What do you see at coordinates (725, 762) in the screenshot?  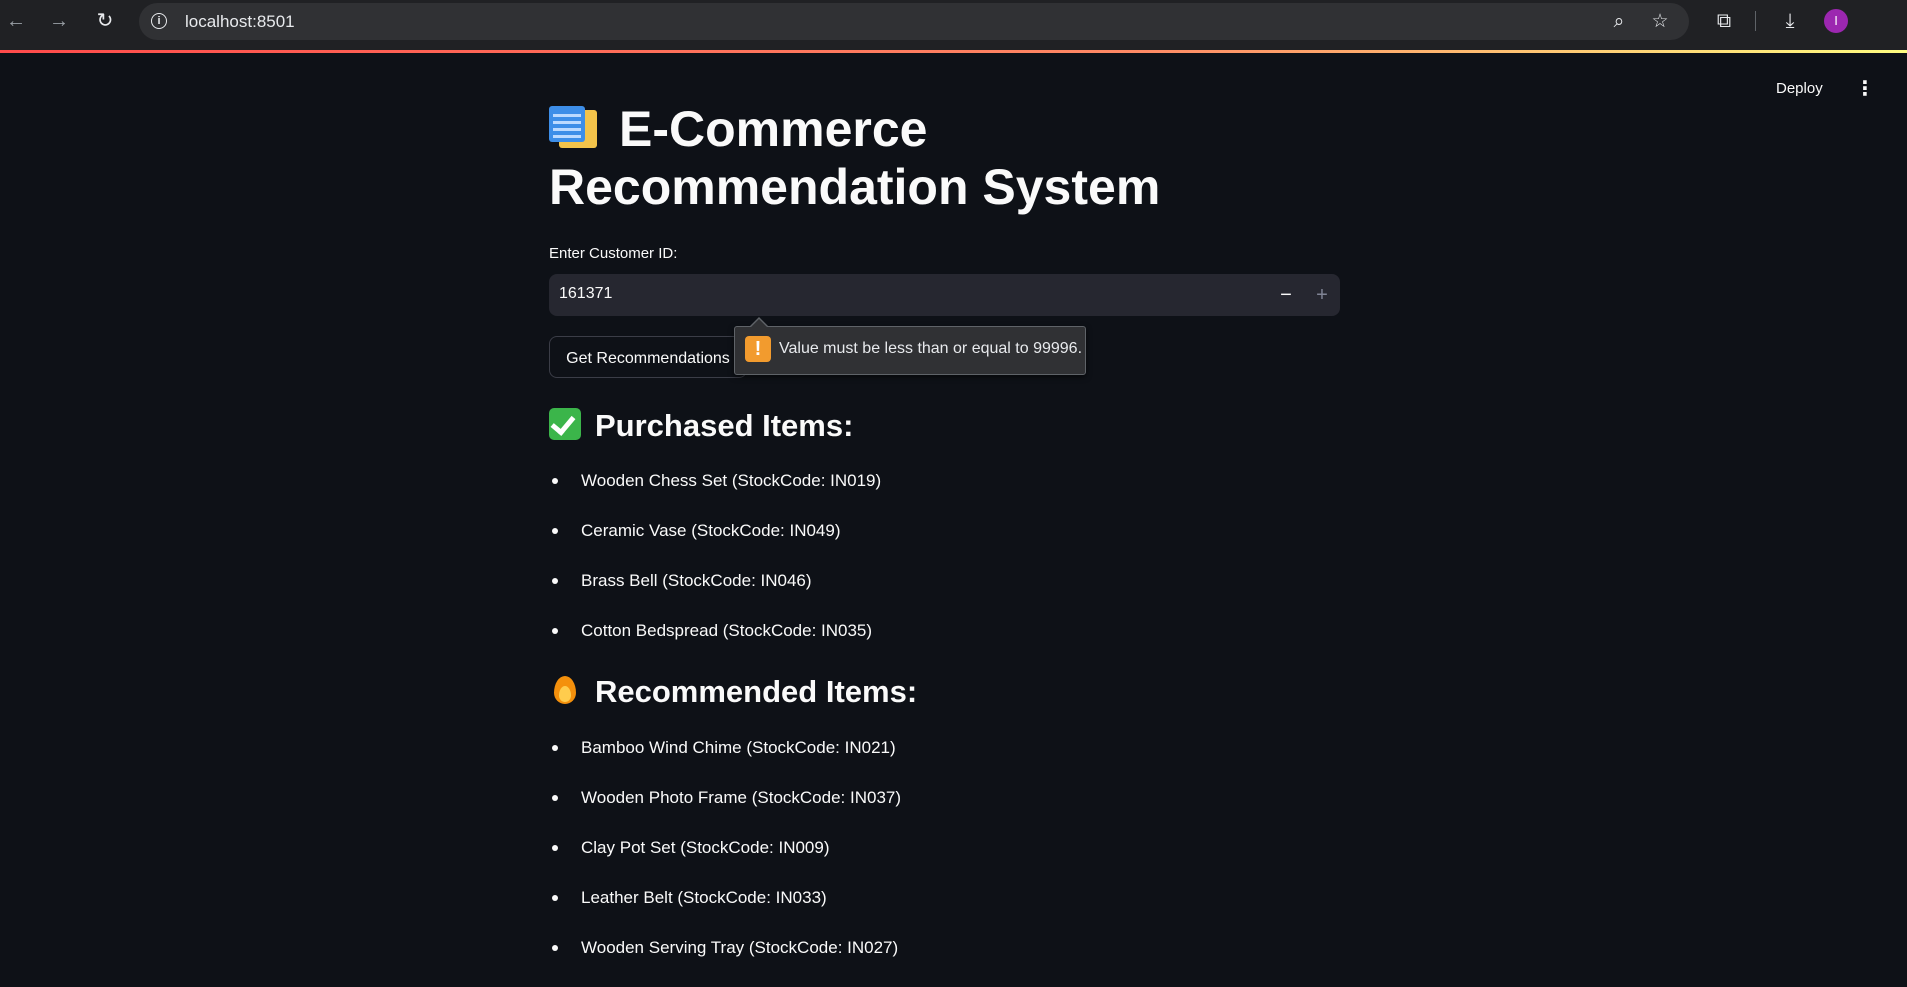 I see `list-item: Bamboo Wind Chime (StockCode: IN021)` at bounding box center [725, 762].